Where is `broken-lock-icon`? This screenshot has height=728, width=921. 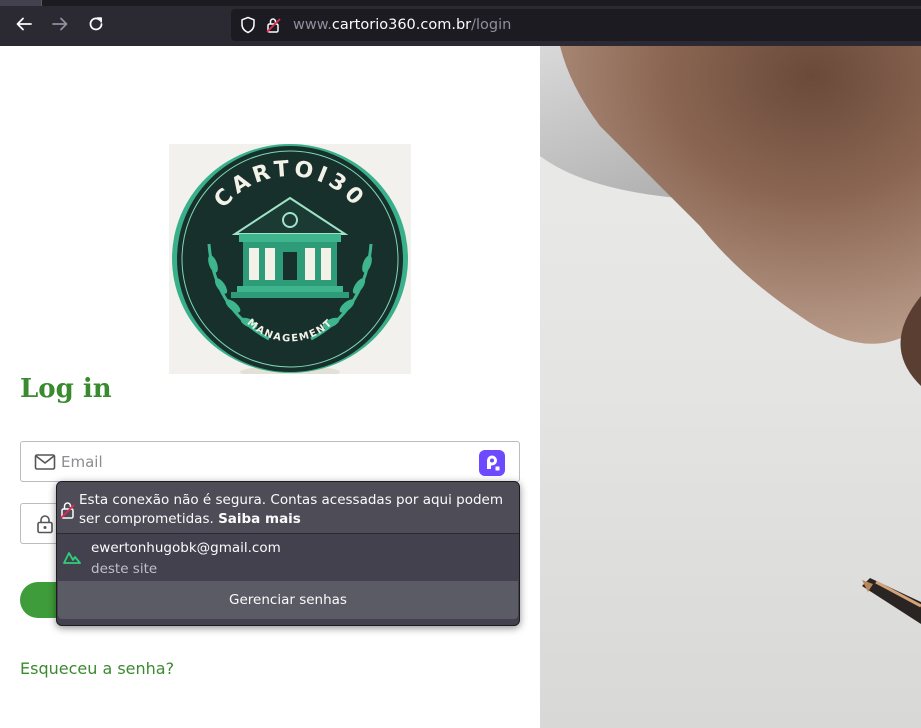 broken-lock-icon is located at coordinates (67, 510).